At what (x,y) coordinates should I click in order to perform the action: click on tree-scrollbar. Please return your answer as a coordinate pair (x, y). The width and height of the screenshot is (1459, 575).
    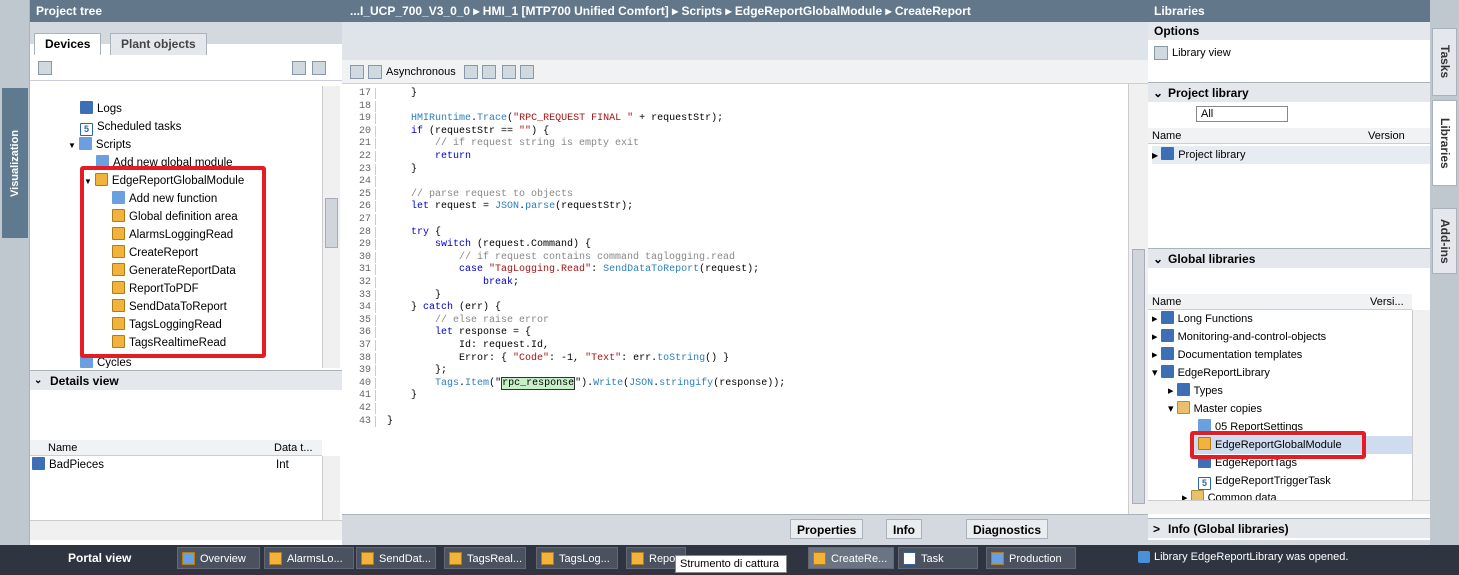
    Looking at the image, I should click on (331, 227).